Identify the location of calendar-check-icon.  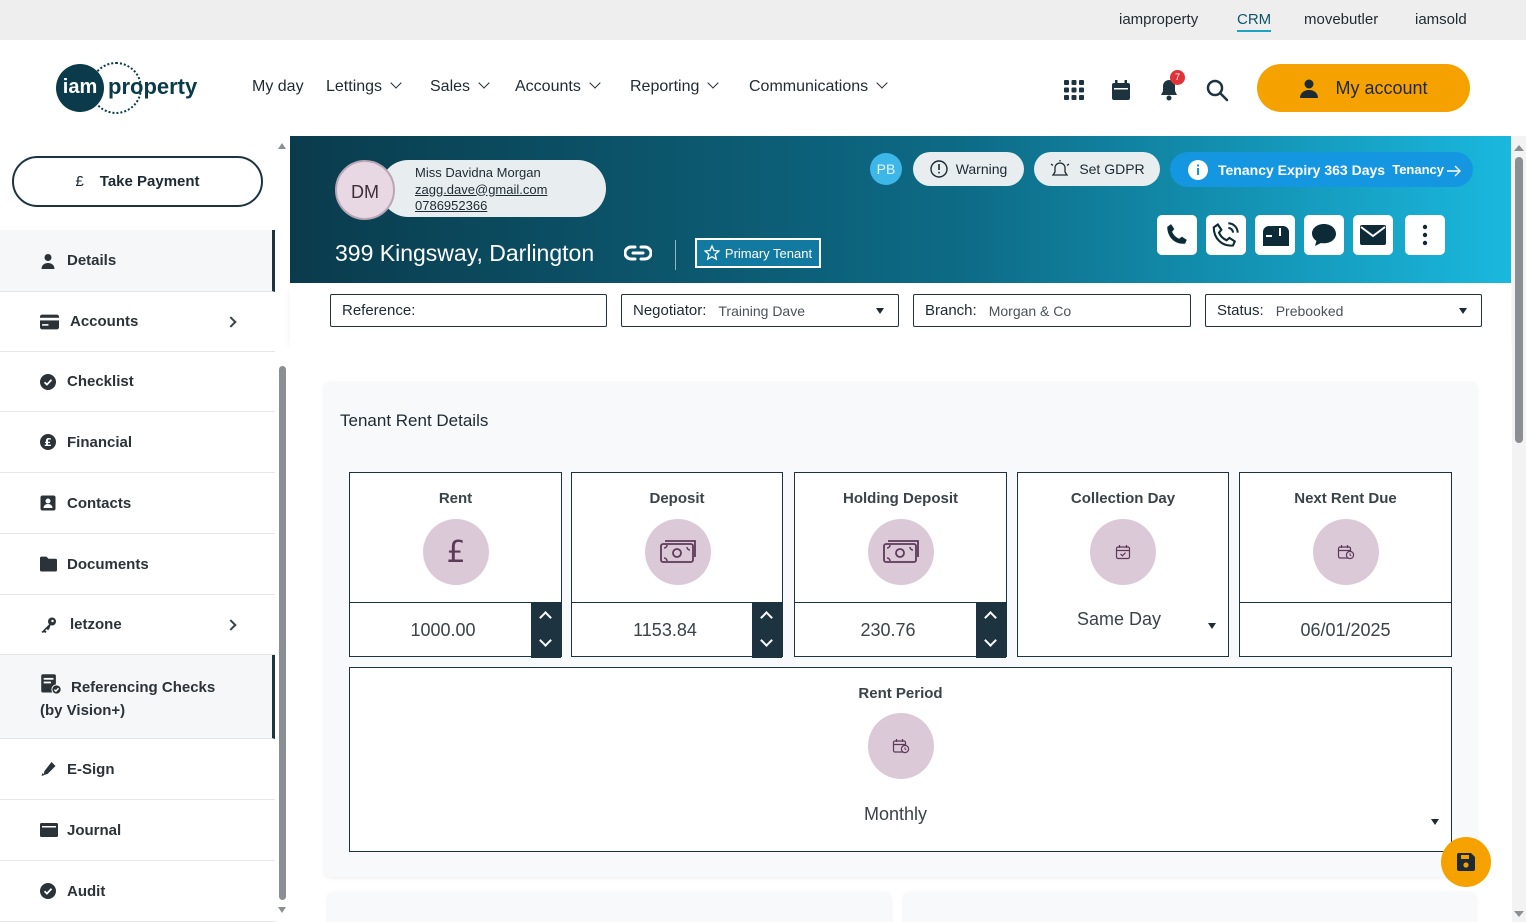
(1123, 552).